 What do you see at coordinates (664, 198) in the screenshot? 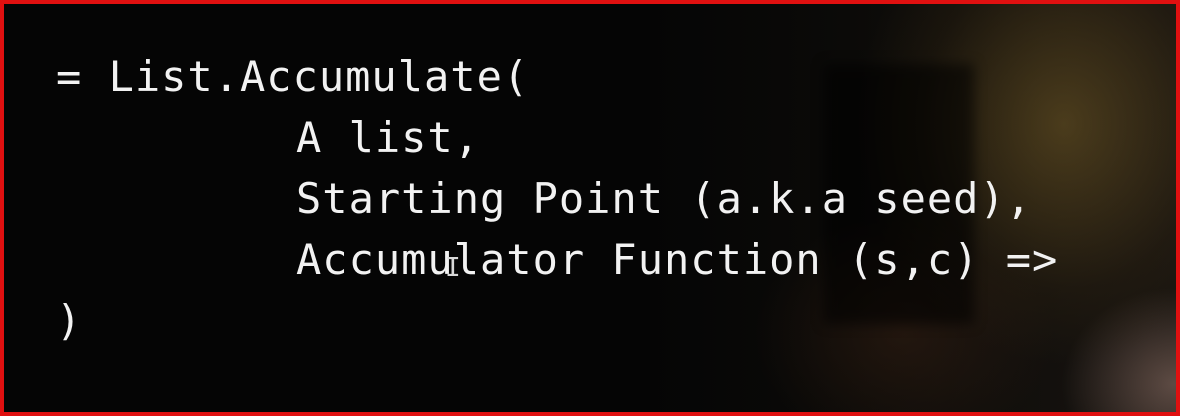
I see `code-line-3: Starting Point (a.k.a seed),` at bounding box center [664, 198].